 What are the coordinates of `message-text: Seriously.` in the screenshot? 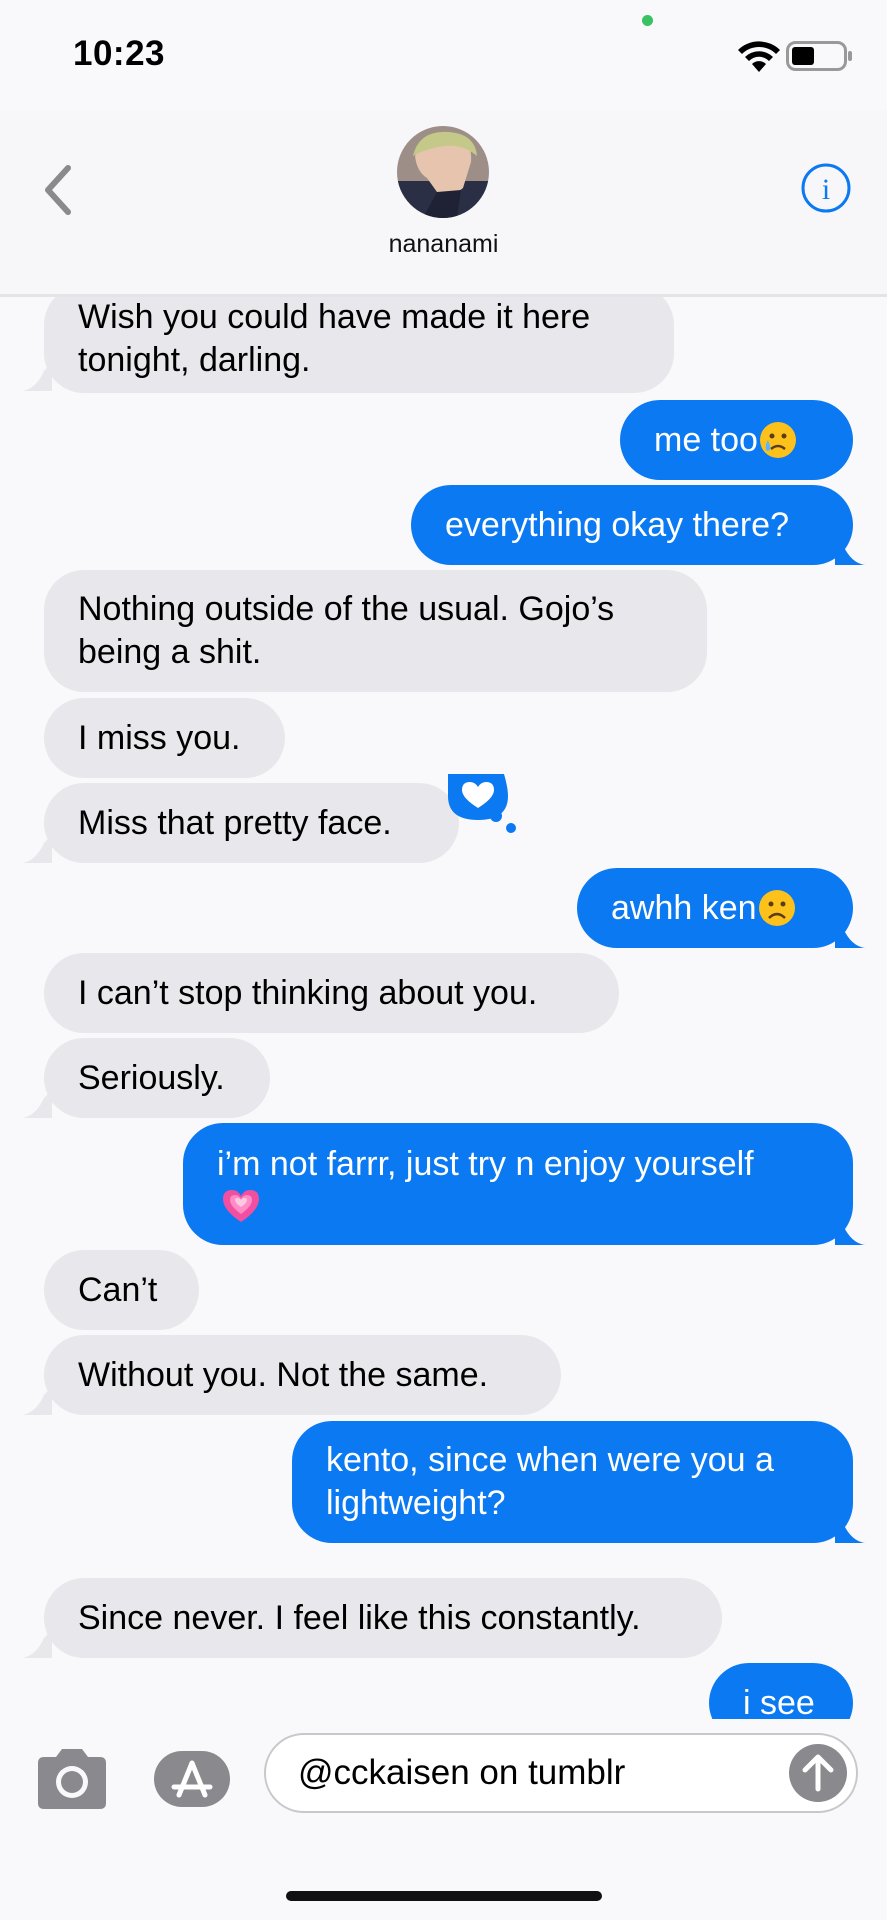 It's located at (151, 1077).